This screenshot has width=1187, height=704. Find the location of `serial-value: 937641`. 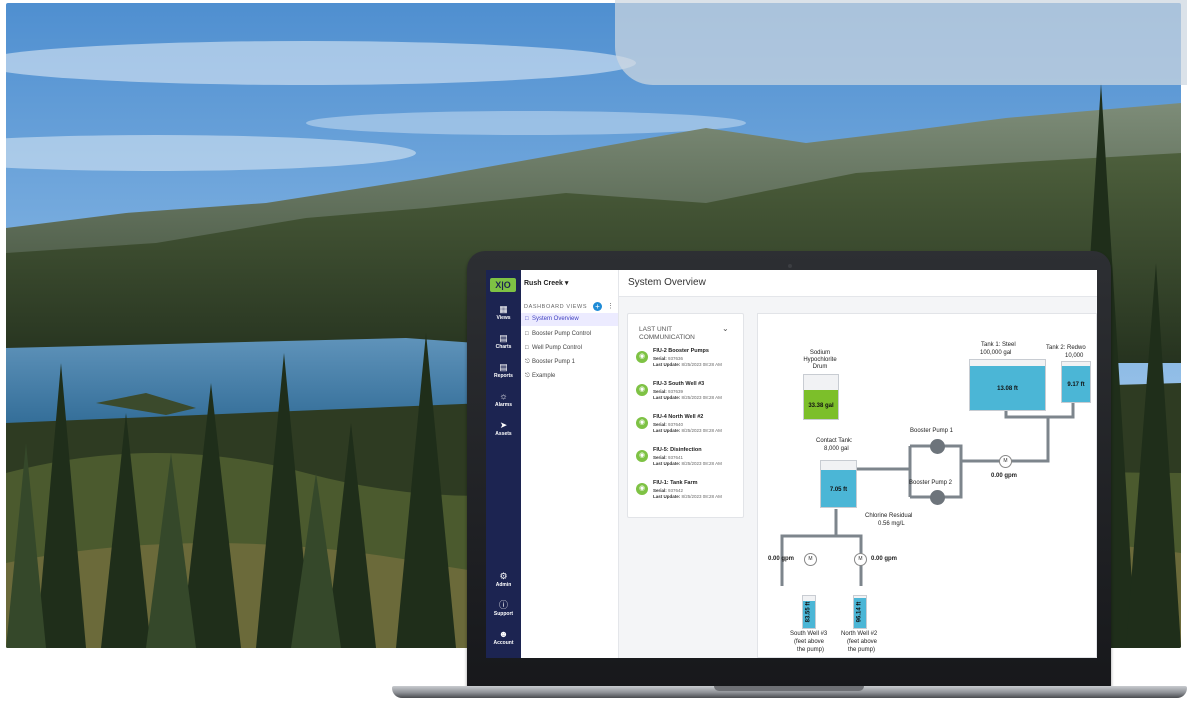

serial-value: 937641 is located at coordinates (676, 457).